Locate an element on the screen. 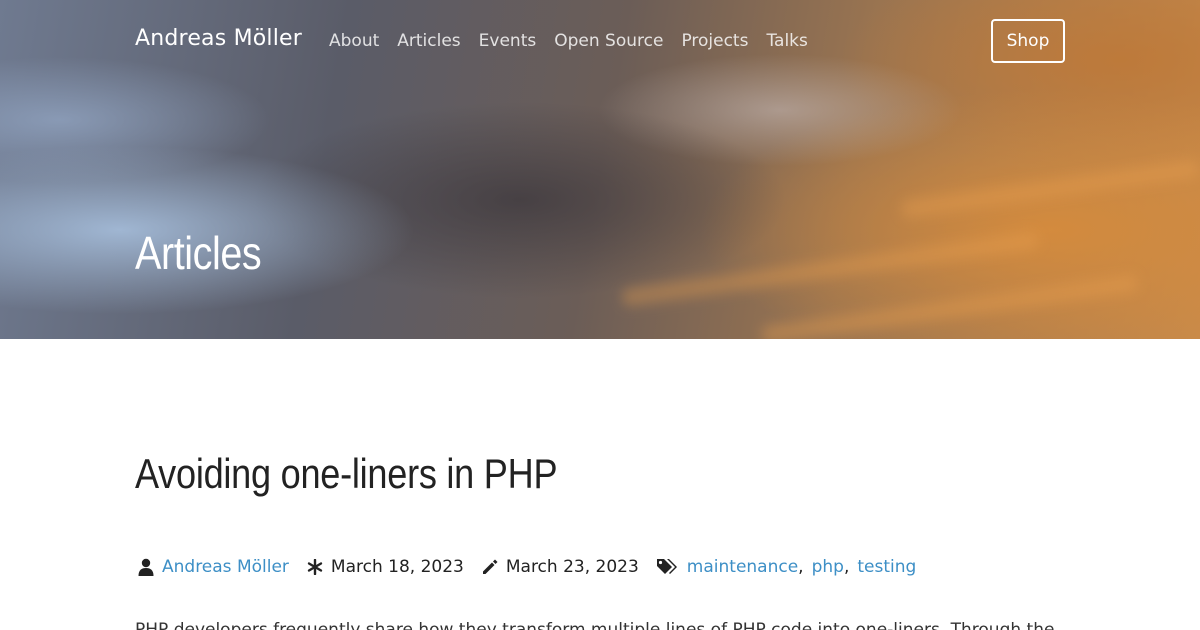 This screenshot has width=1200, height=630. meta-author: Andreas Möller is located at coordinates (212, 567).